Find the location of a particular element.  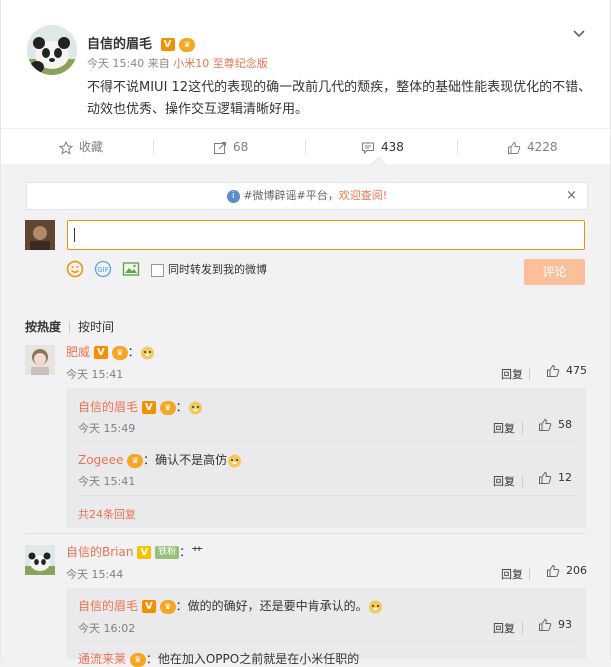

repost-label: 同时转发到我的微博 is located at coordinates (217, 269).